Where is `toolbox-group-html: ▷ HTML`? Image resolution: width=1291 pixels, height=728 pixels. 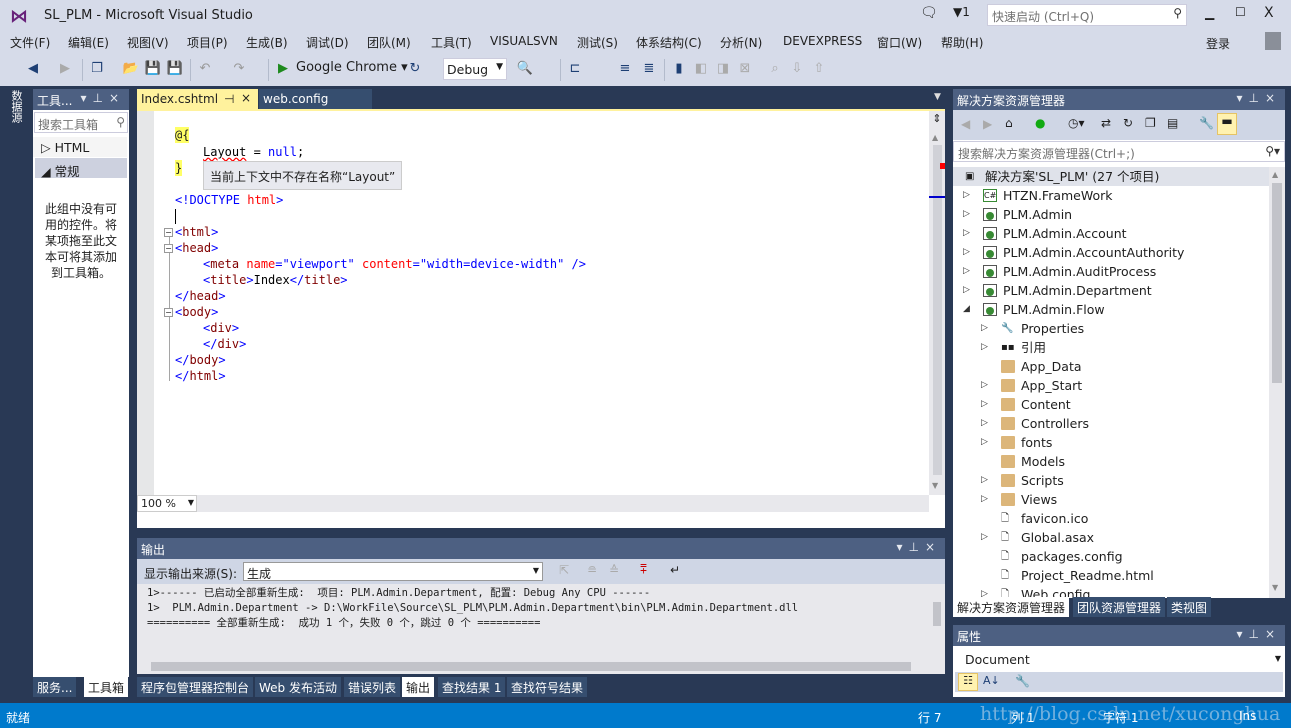 toolbox-group-html: ▷ HTML is located at coordinates (80, 147).